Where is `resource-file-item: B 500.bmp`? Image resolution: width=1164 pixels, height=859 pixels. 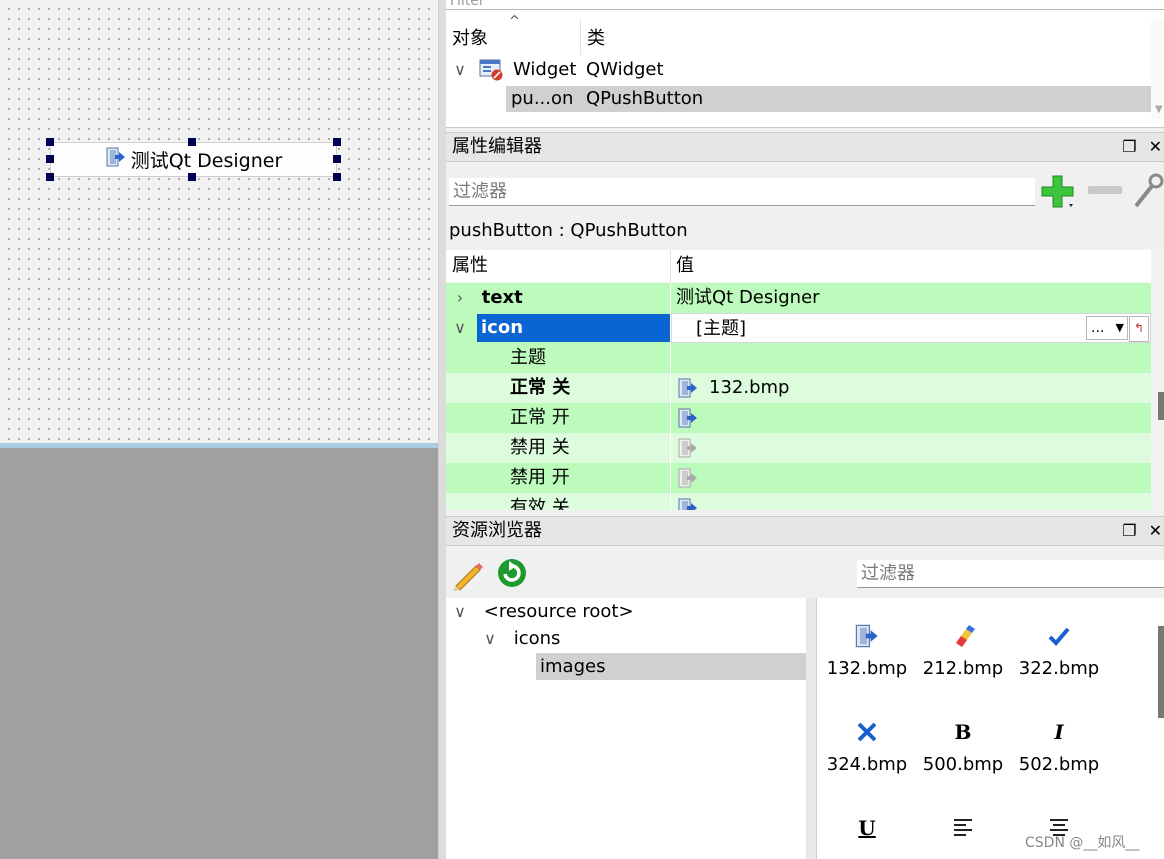 resource-file-item: B 500.bmp is located at coordinates (963, 745).